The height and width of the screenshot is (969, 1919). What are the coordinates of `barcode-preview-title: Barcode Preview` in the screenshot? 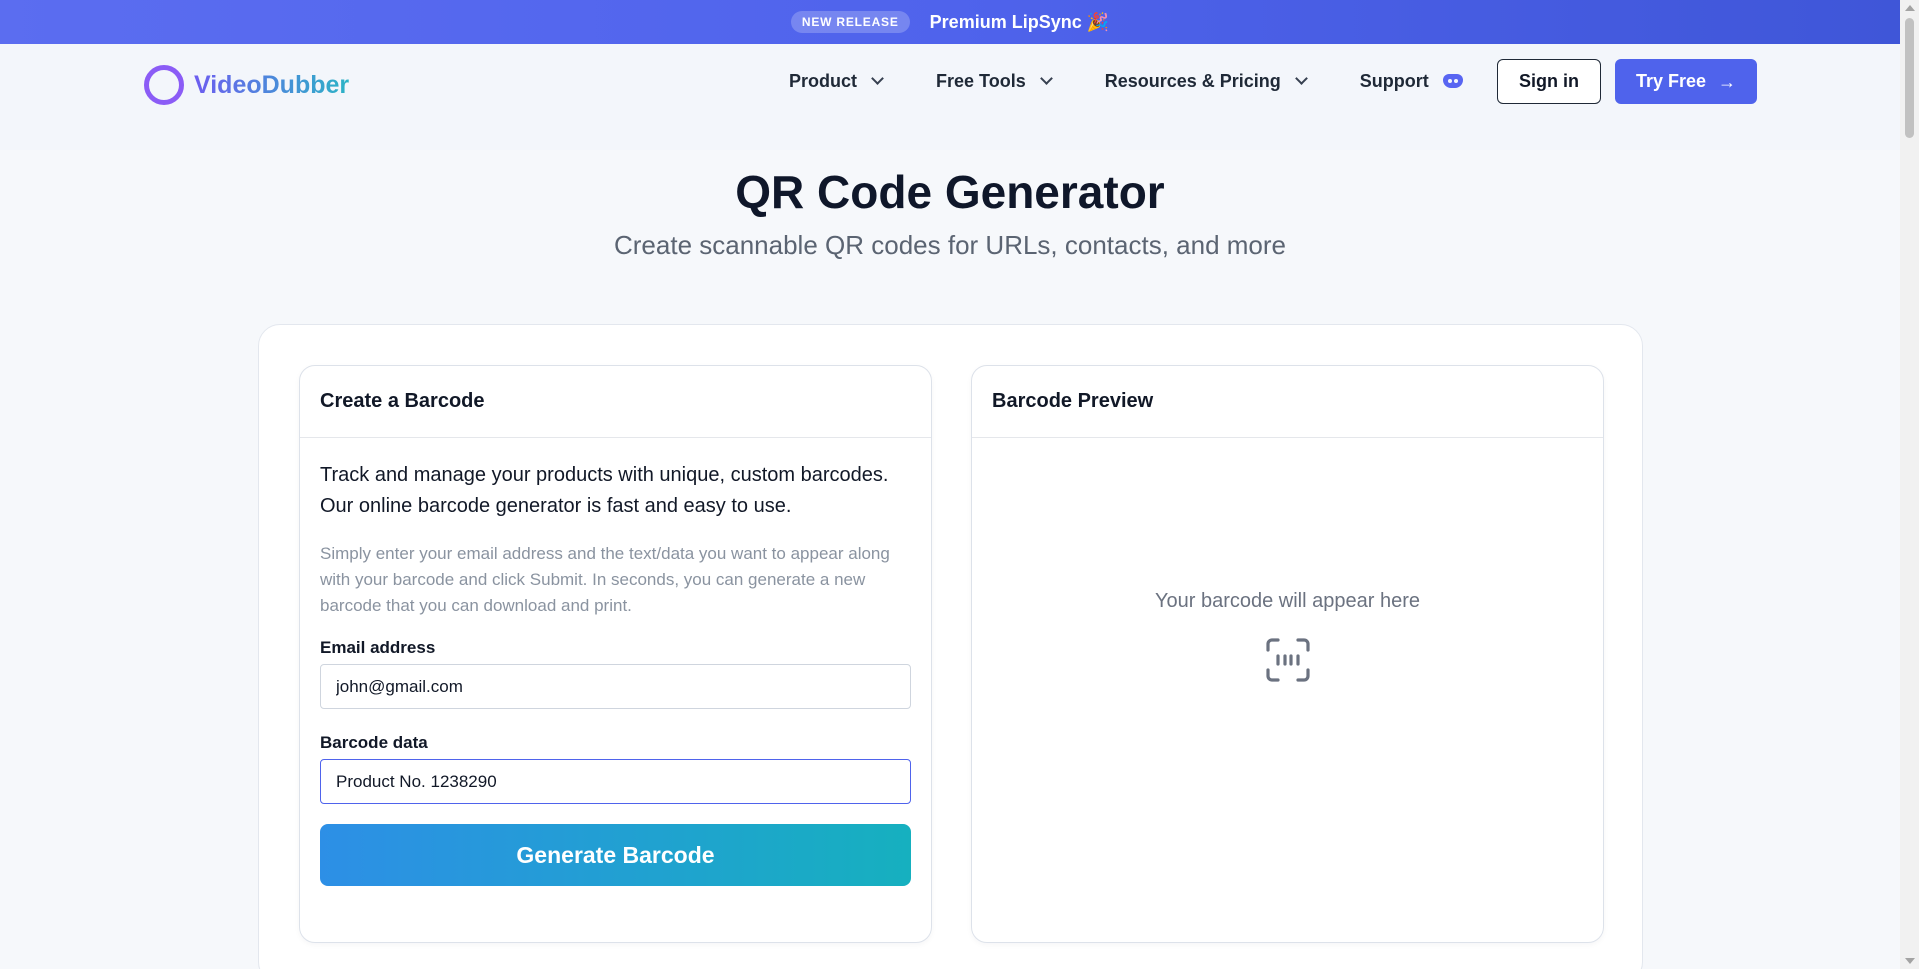 It's located at (1287, 402).